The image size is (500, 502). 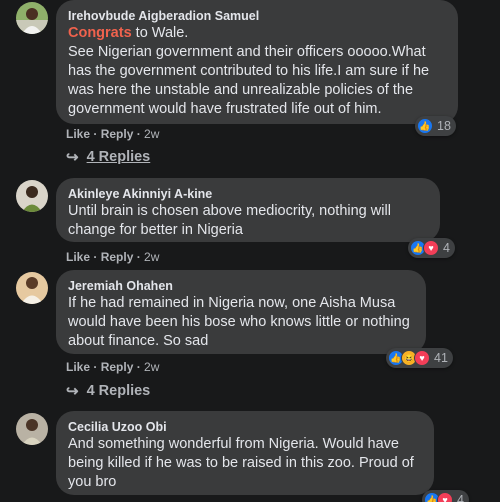 I want to click on reaction-summary: 👍 😆 ♥ 41, so click(x=419, y=358).